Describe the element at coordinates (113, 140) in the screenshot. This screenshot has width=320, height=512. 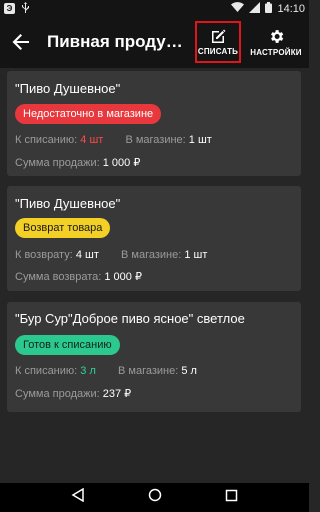
I see `quantity-row: К списанию: 4 шт В магазине: 1 шт` at that location.